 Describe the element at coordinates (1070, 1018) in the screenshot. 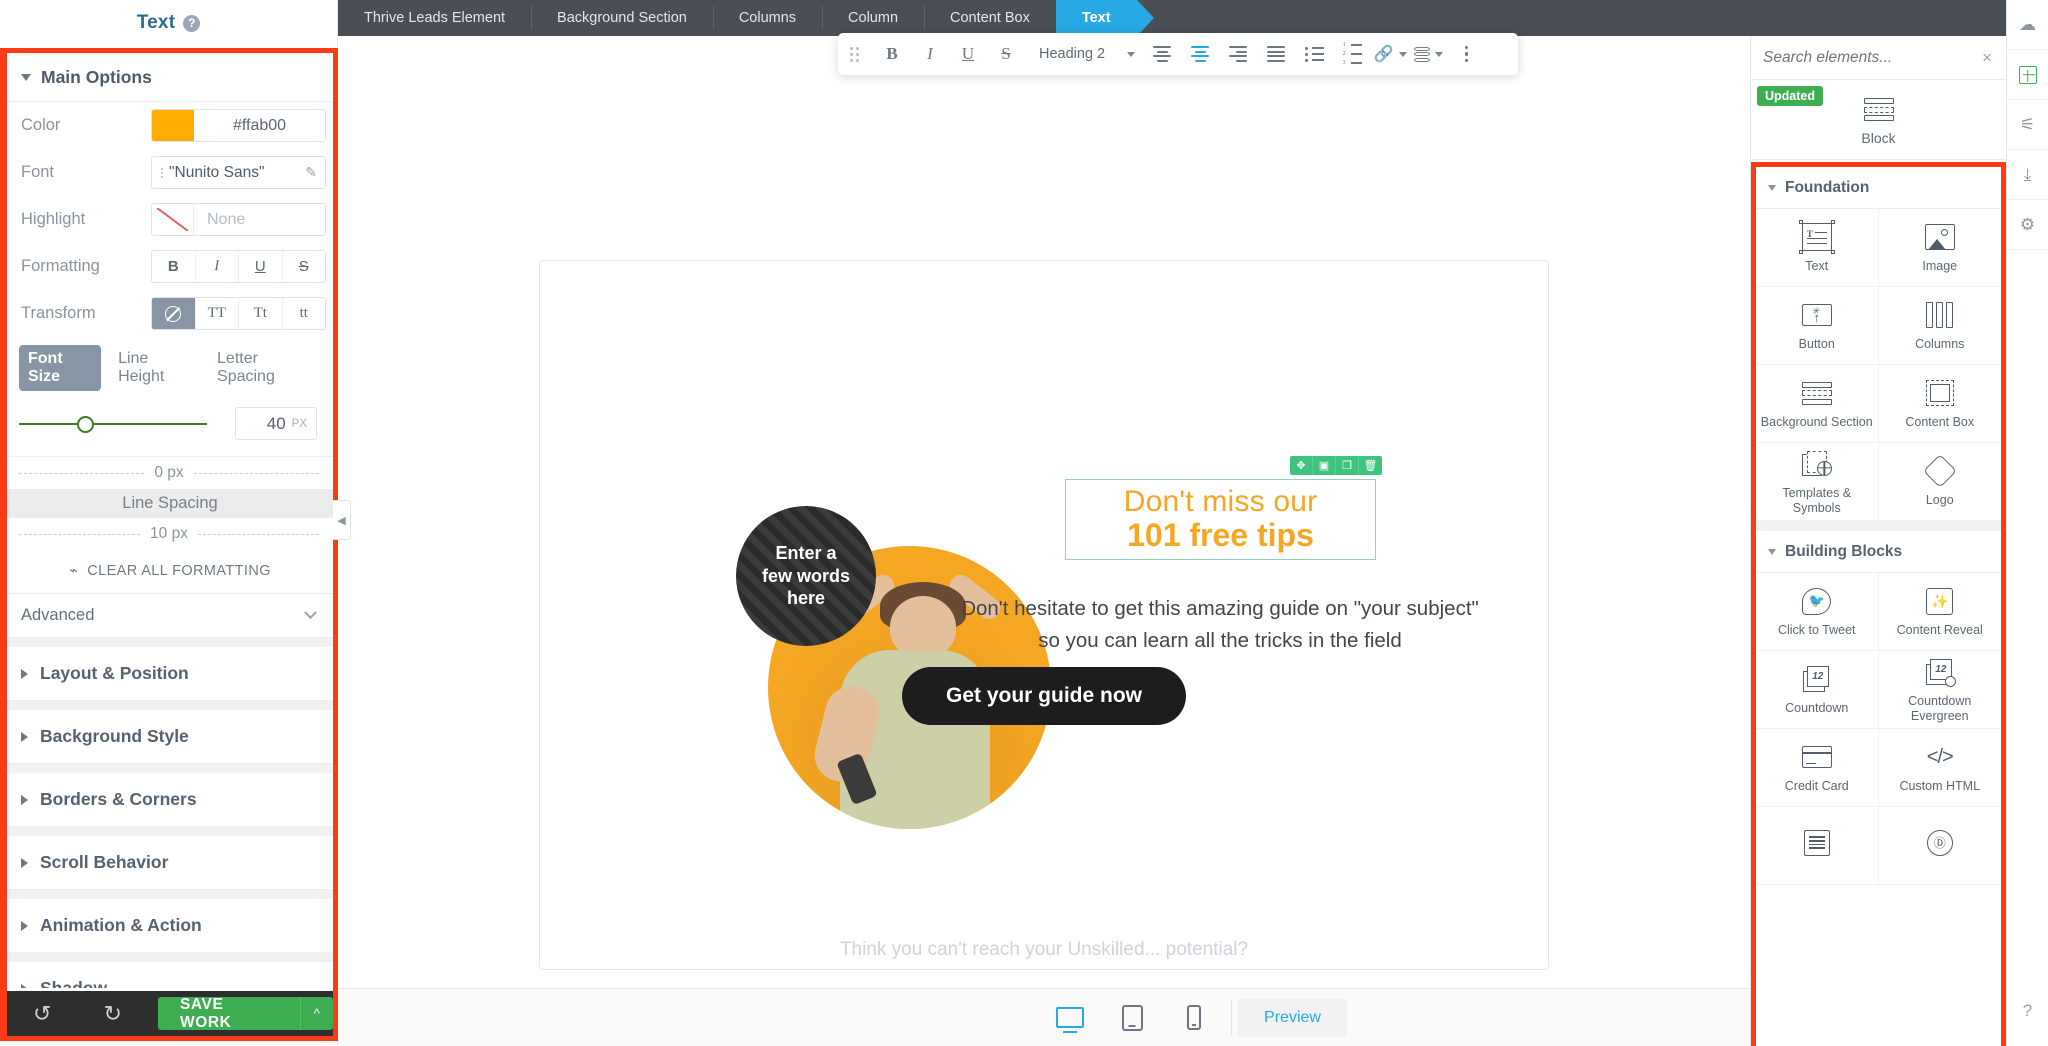

I see `desktop-view-button` at that location.